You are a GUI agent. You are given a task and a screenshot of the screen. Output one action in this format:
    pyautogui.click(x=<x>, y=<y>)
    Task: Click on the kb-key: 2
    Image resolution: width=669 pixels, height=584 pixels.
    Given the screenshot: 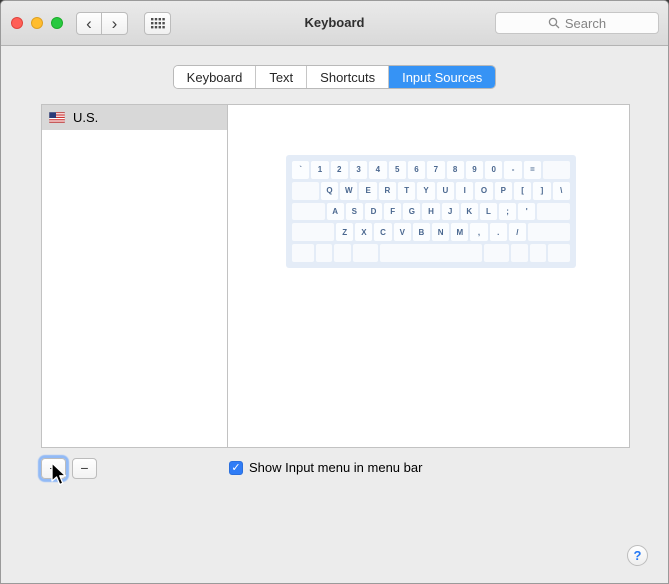 What is the action you would take?
    pyautogui.click(x=339, y=170)
    